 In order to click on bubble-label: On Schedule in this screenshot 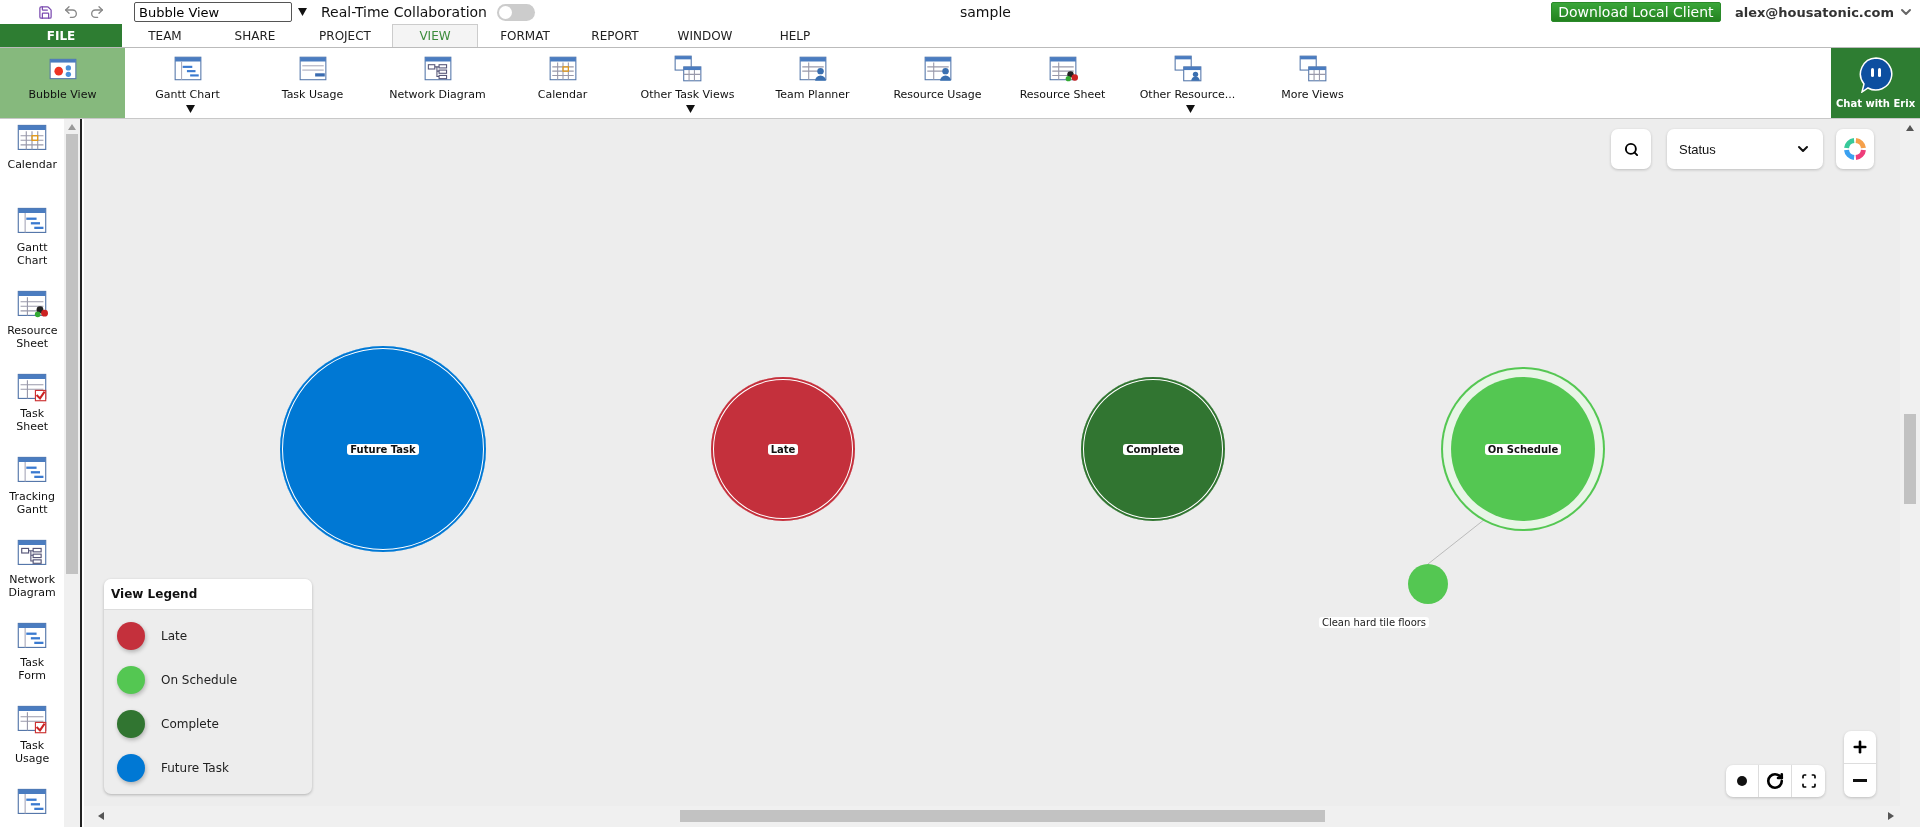, I will do `click(1523, 449)`.